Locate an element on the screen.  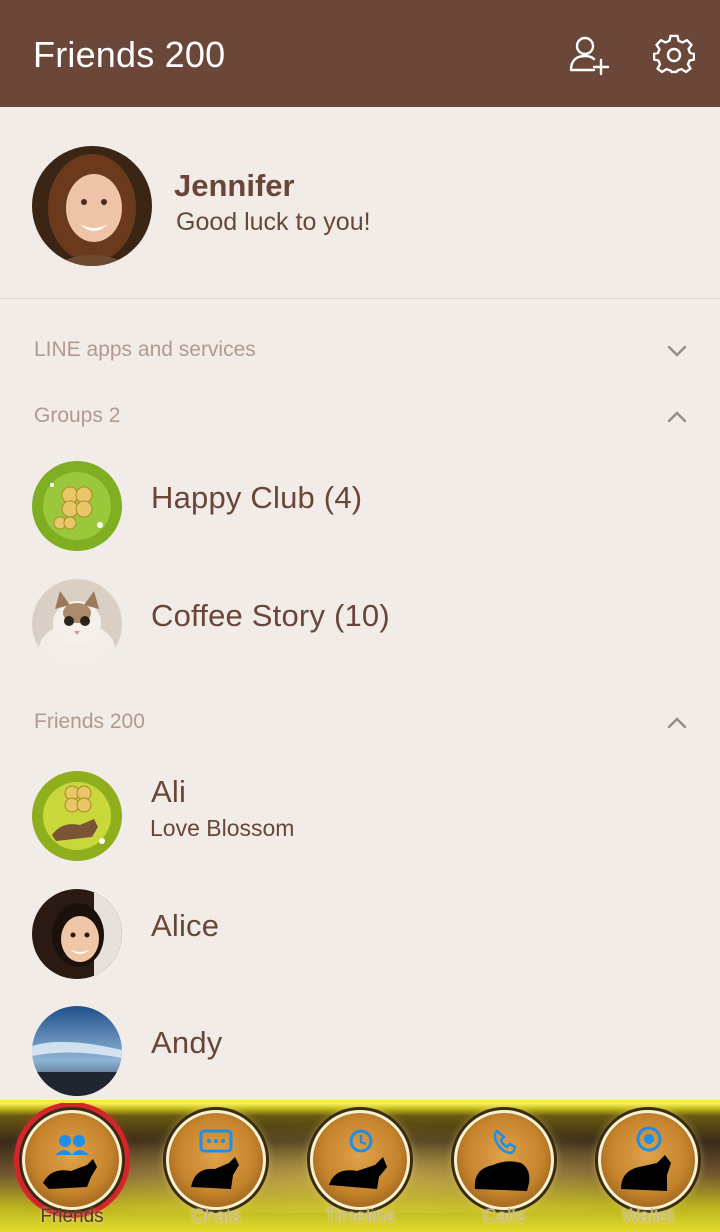
group-row: Coffee Story (10) is located at coordinates (360, 621).